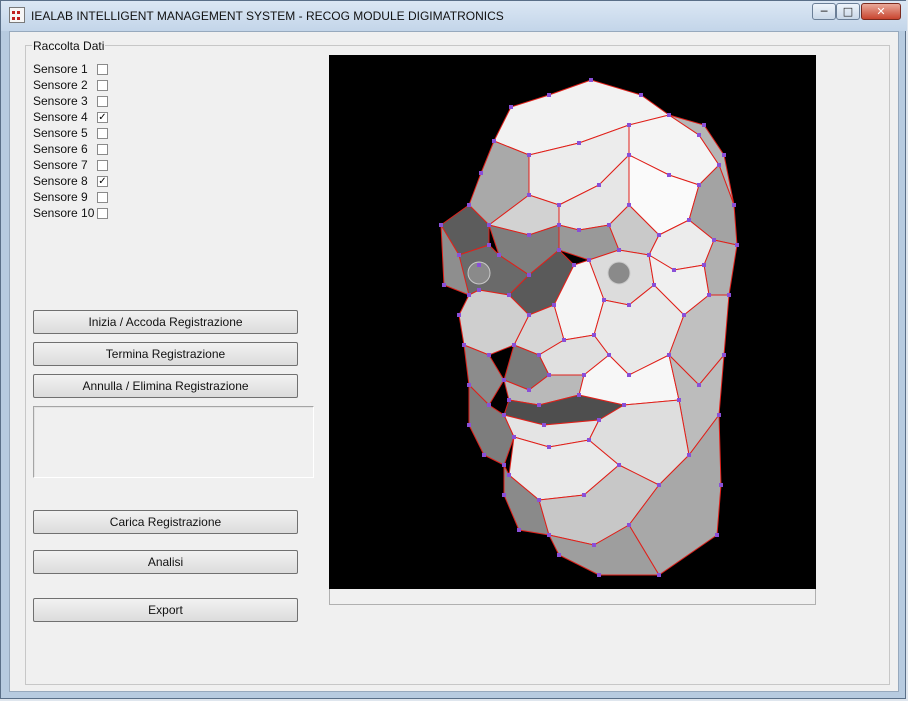  What do you see at coordinates (60, 117) in the screenshot?
I see `sensor-label: Sensore 4` at bounding box center [60, 117].